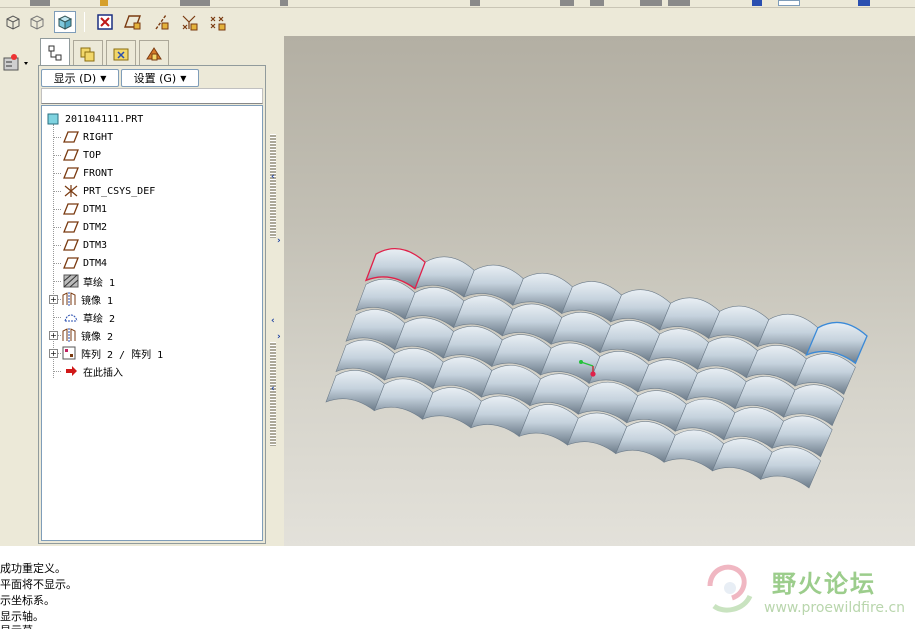  What do you see at coordinates (120, 22) in the screenshot?
I see `view-toolbar` at bounding box center [120, 22].